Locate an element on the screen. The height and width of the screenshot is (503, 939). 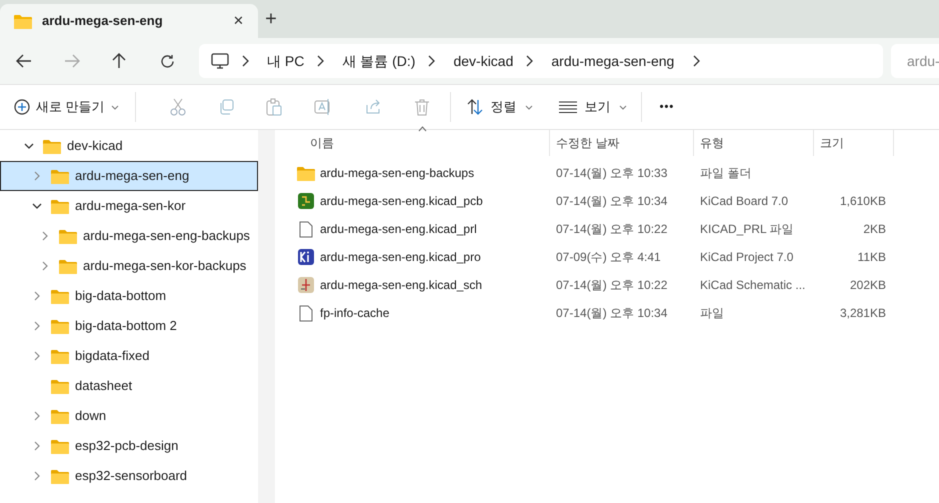
size-cell: 2KB is located at coordinates (874, 229).